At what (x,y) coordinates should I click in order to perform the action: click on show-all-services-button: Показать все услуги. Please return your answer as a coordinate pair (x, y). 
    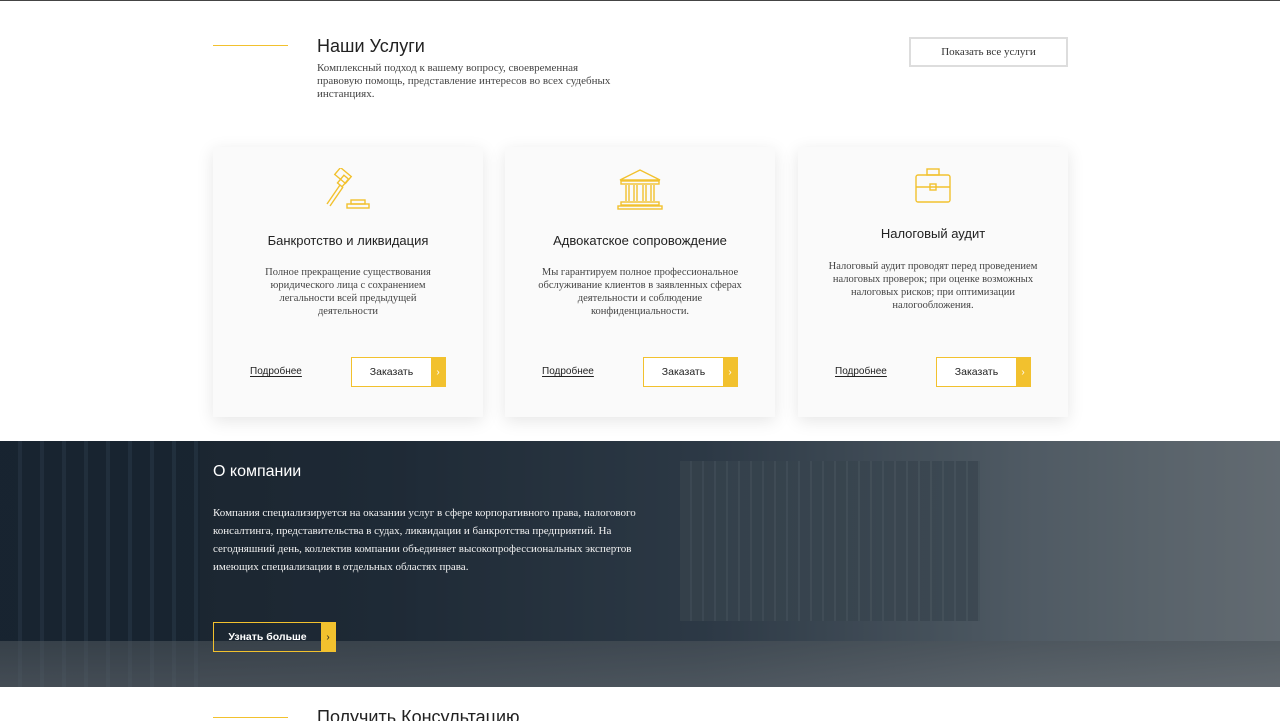
    Looking at the image, I should click on (988, 52).